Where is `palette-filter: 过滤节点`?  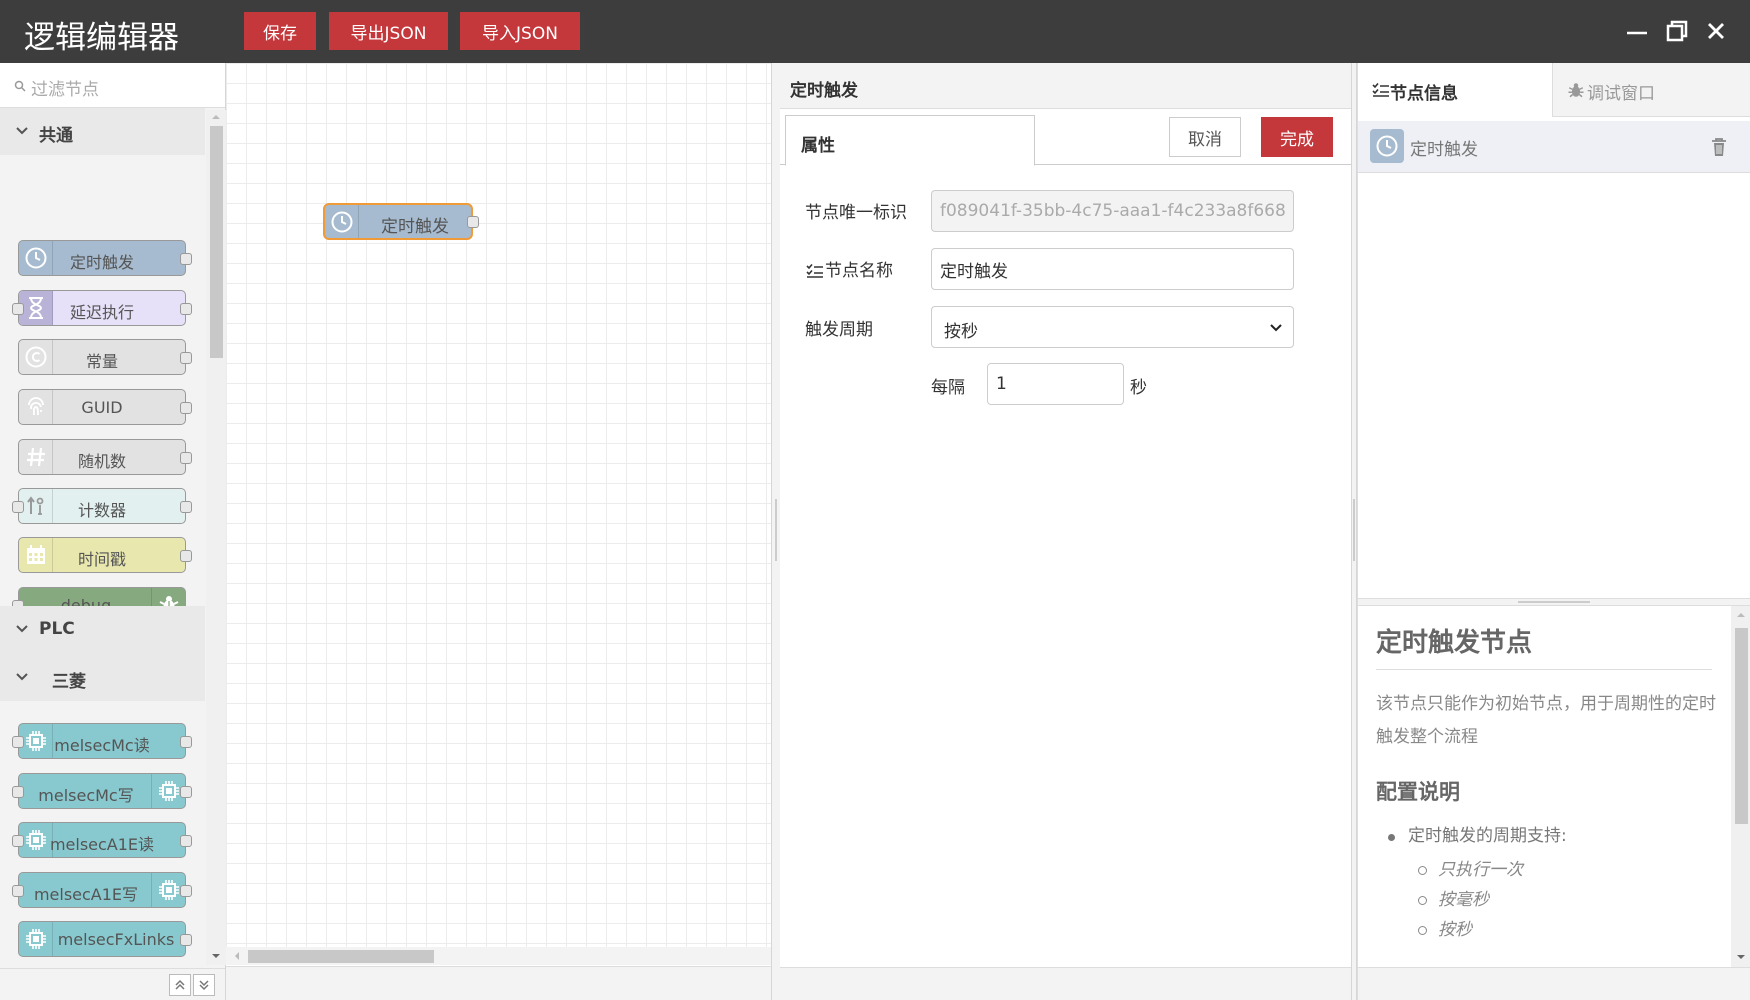 palette-filter: 过滤节点 is located at coordinates (112, 85).